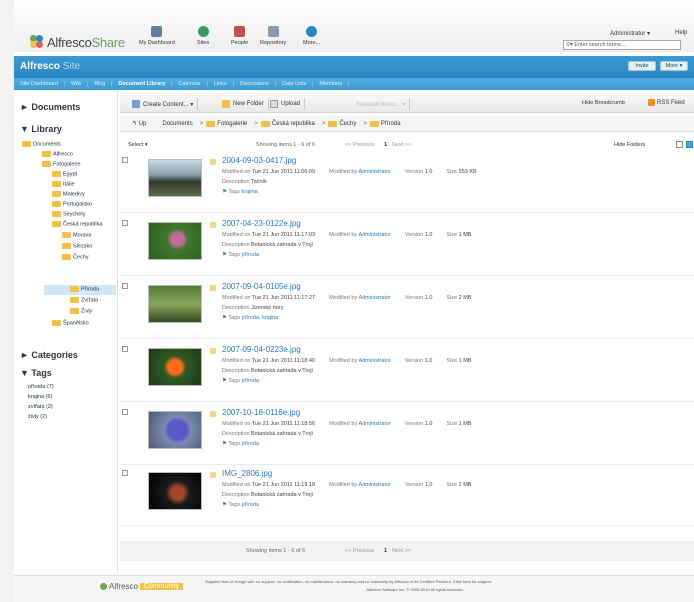  I want to click on simple-view-icon, so click(679, 144).